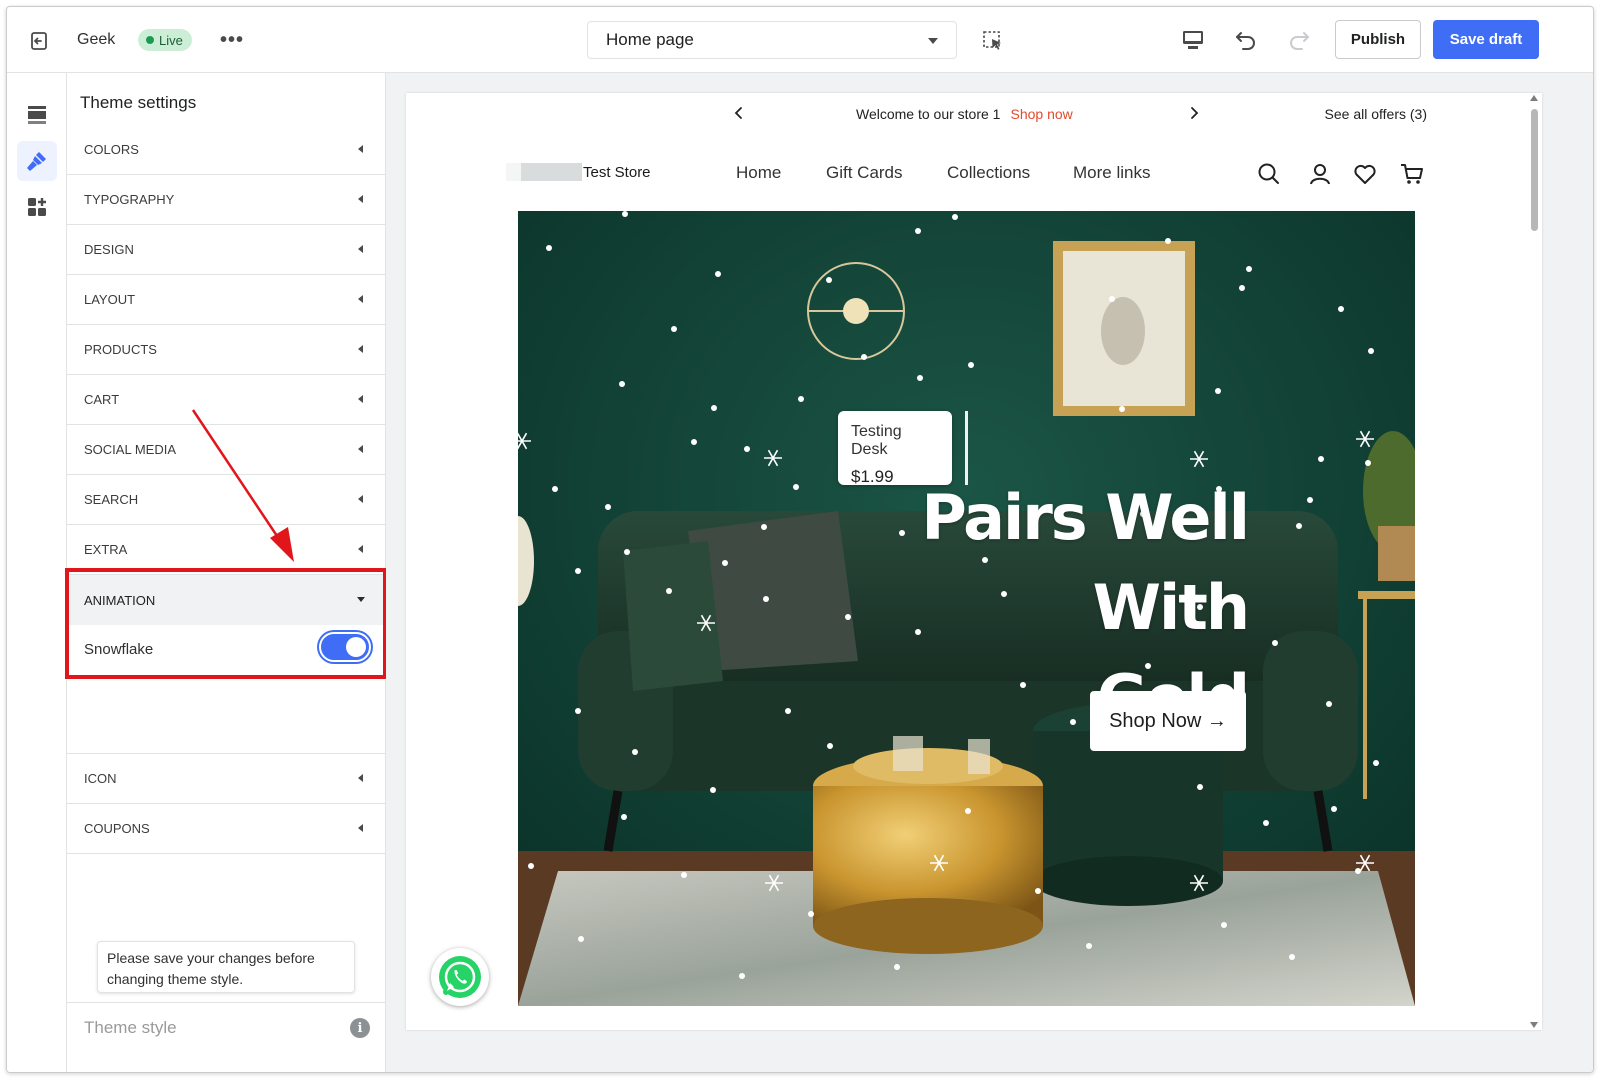  Describe the element at coordinates (226, 649) in the screenshot. I see `snowflake-setting: Snowflake` at that location.